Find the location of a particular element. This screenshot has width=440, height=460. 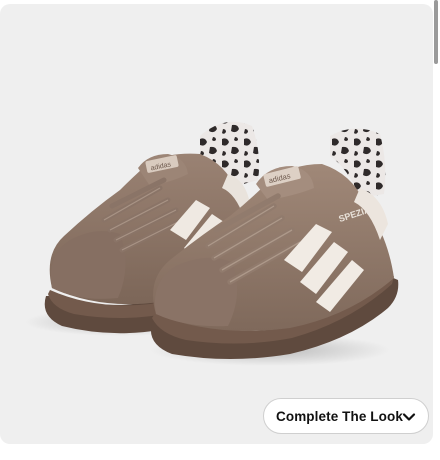

complete-the-look-button: Complete The Look is located at coordinates (346, 416).